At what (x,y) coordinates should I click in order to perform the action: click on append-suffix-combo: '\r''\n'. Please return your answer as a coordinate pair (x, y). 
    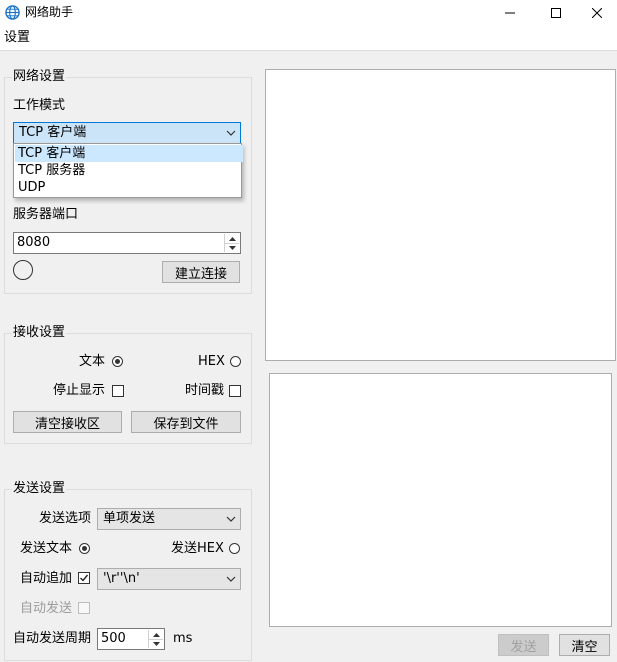
    Looking at the image, I should click on (169, 579).